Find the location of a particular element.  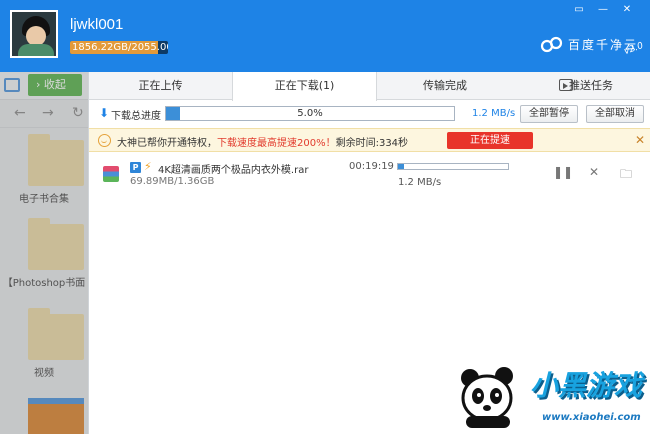

total-progress-row: ⬇ 下载总进度 5.0% 1.2 MB/s 全部暂停 全部取消 is located at coordinates (369, 114).